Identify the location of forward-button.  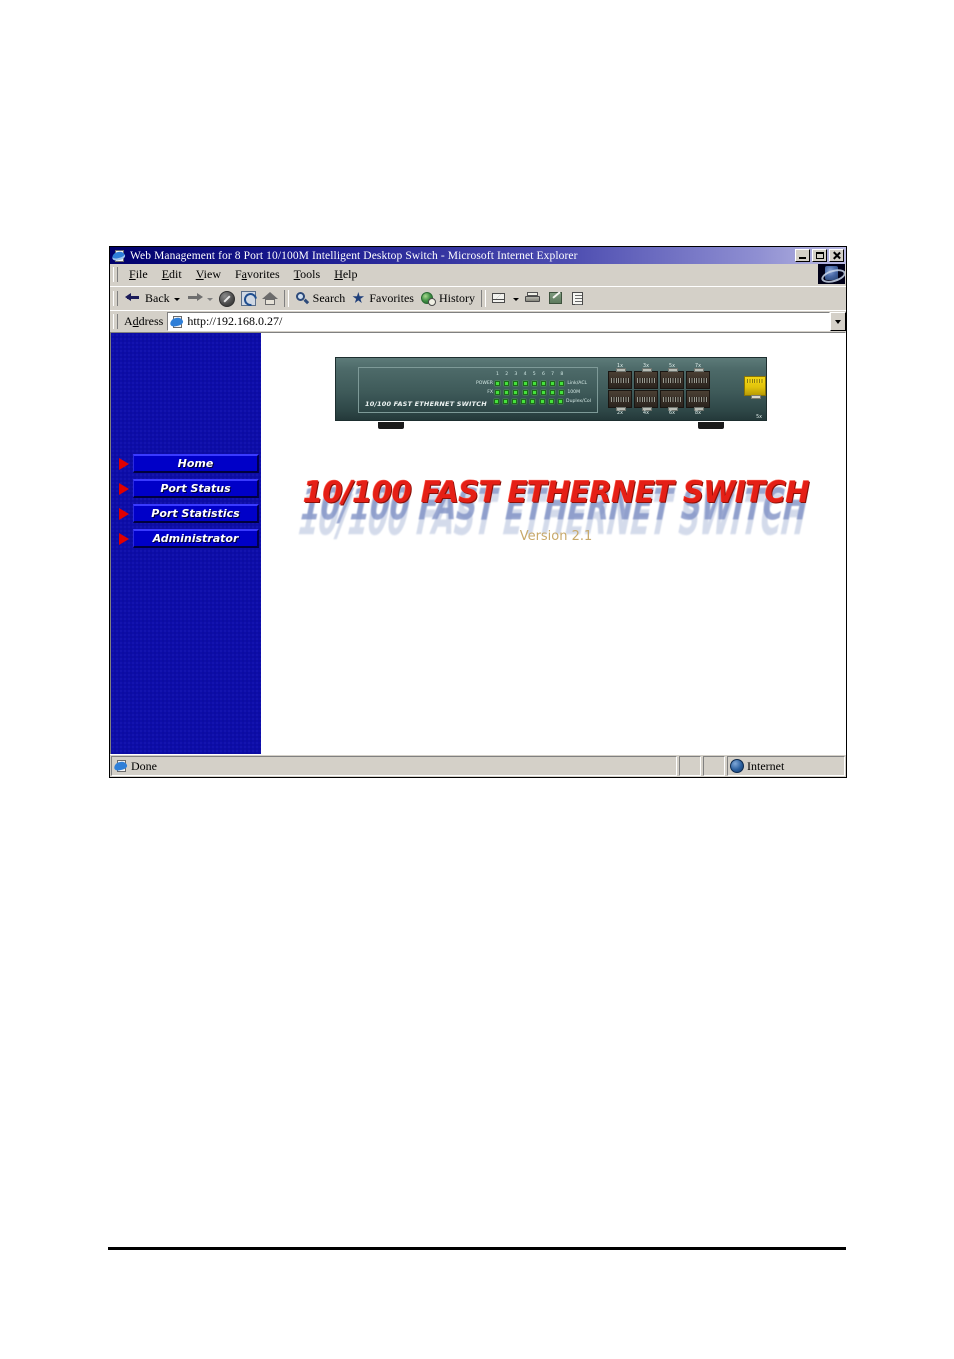
(199, 298).